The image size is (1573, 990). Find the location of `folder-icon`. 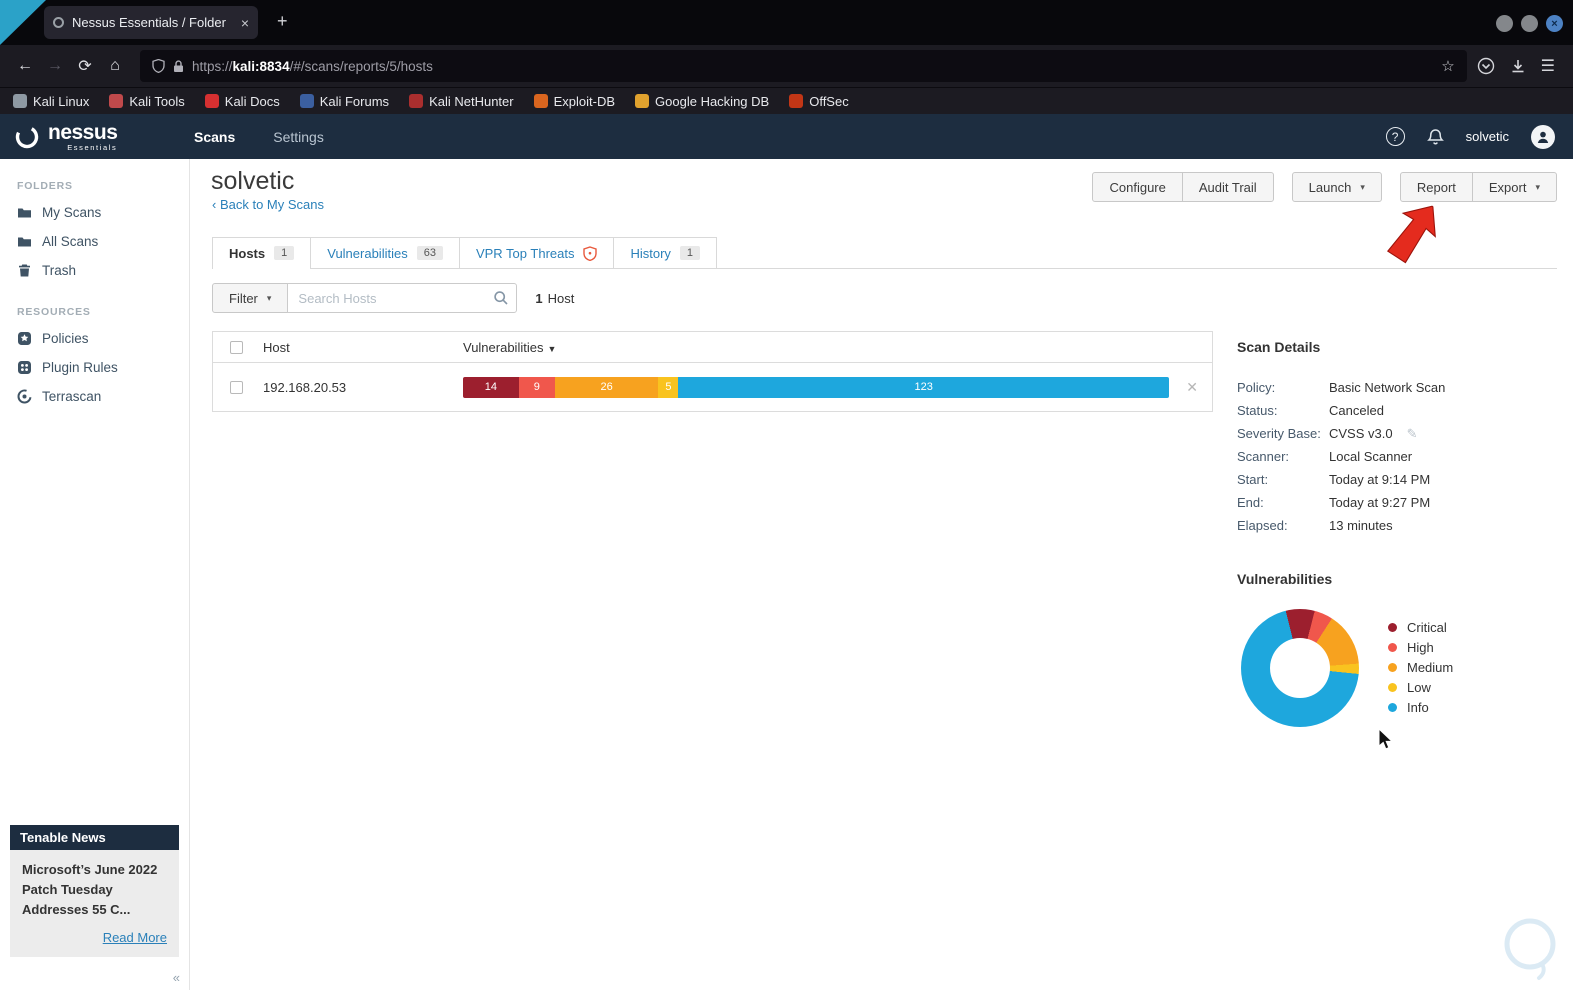

folder-icon is located at coordinates (24, 242).